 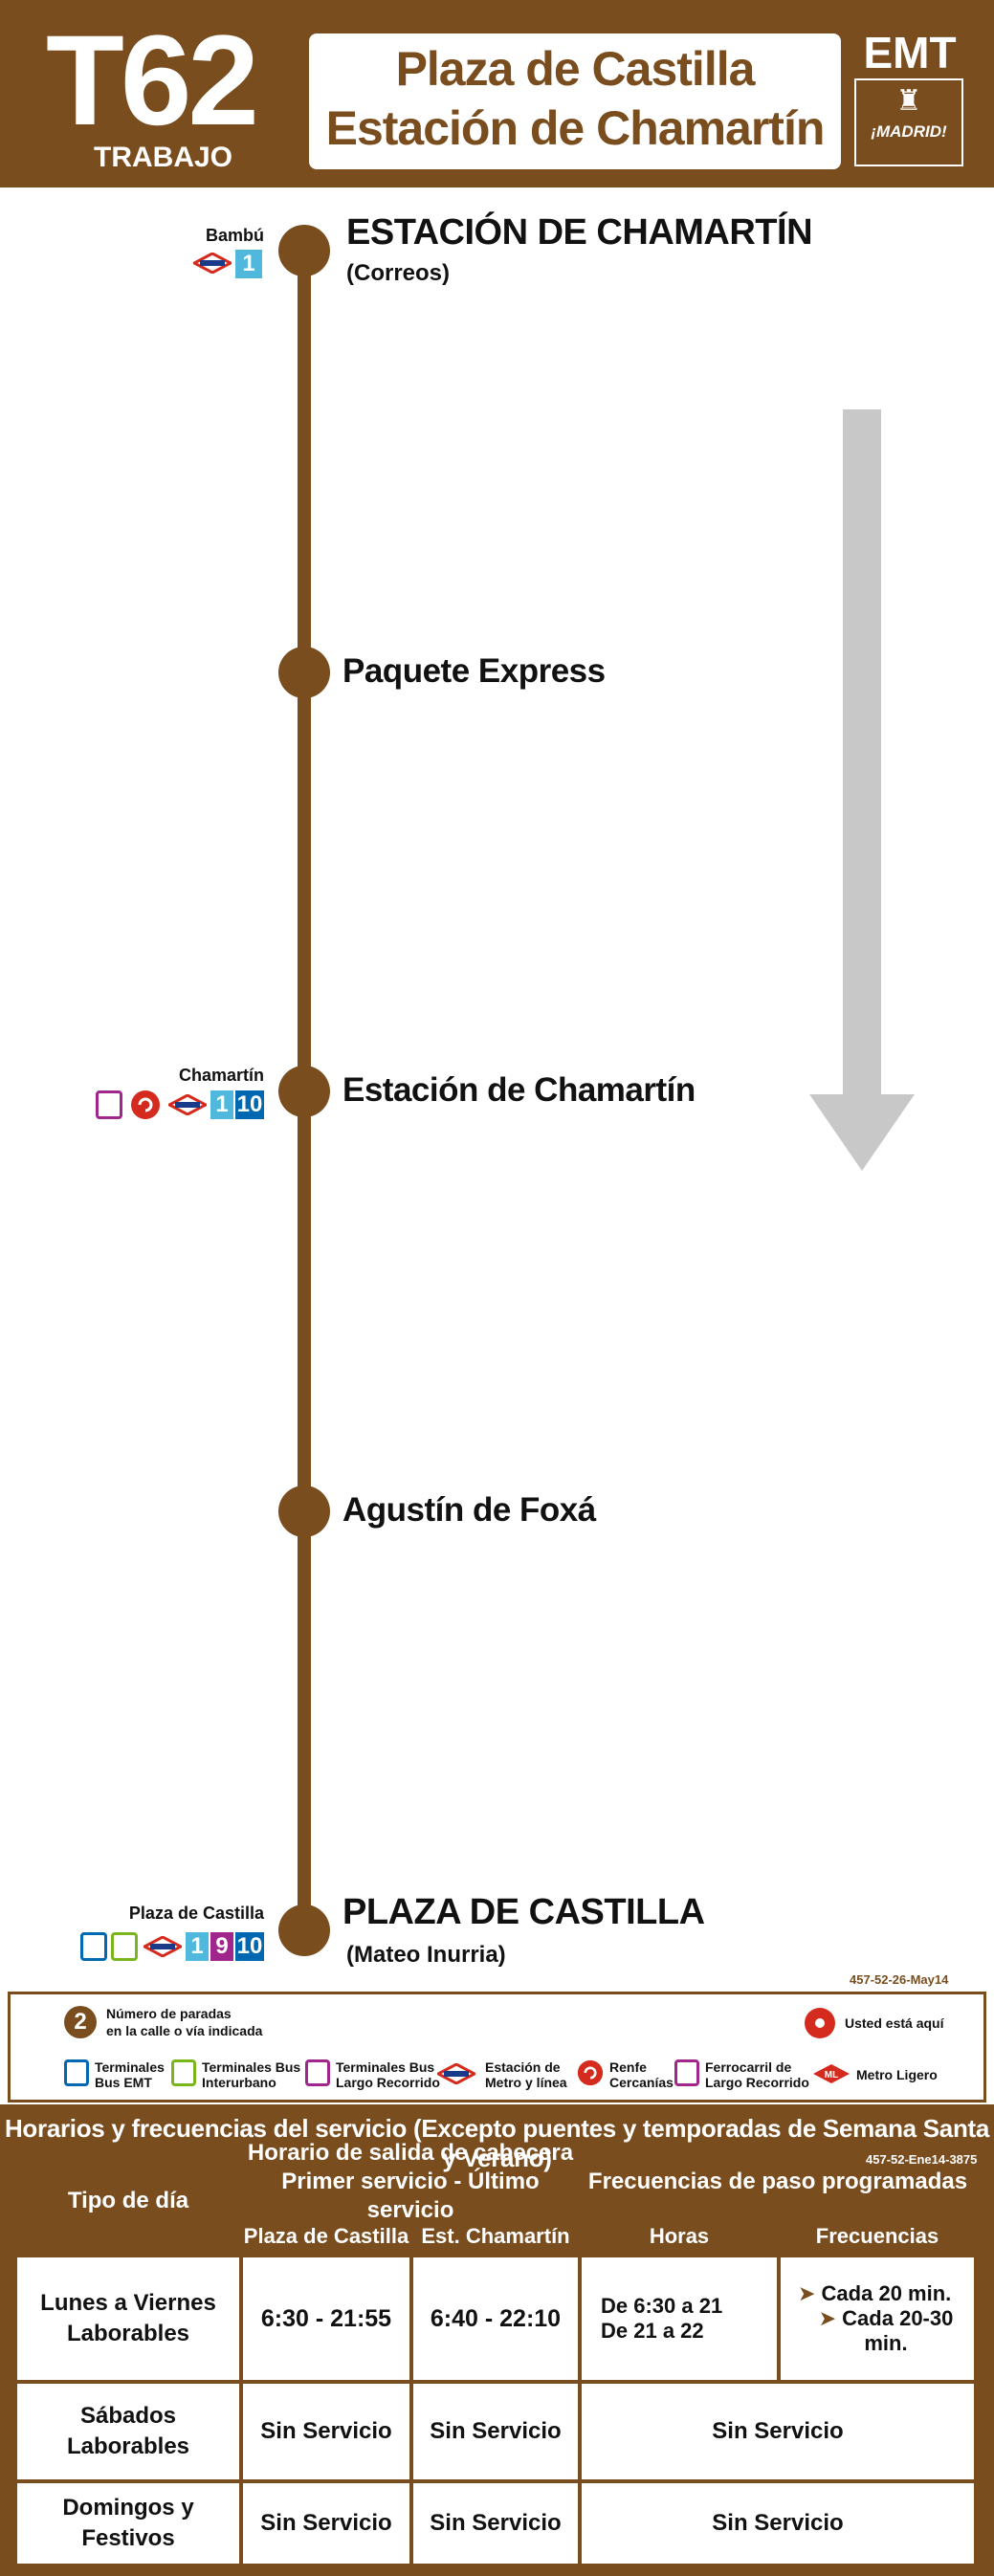 What do you see at coordinates (128, 2508) in the screenshot?
I see `day-line-1: Domingos y` at bounding box center [128, 2508].